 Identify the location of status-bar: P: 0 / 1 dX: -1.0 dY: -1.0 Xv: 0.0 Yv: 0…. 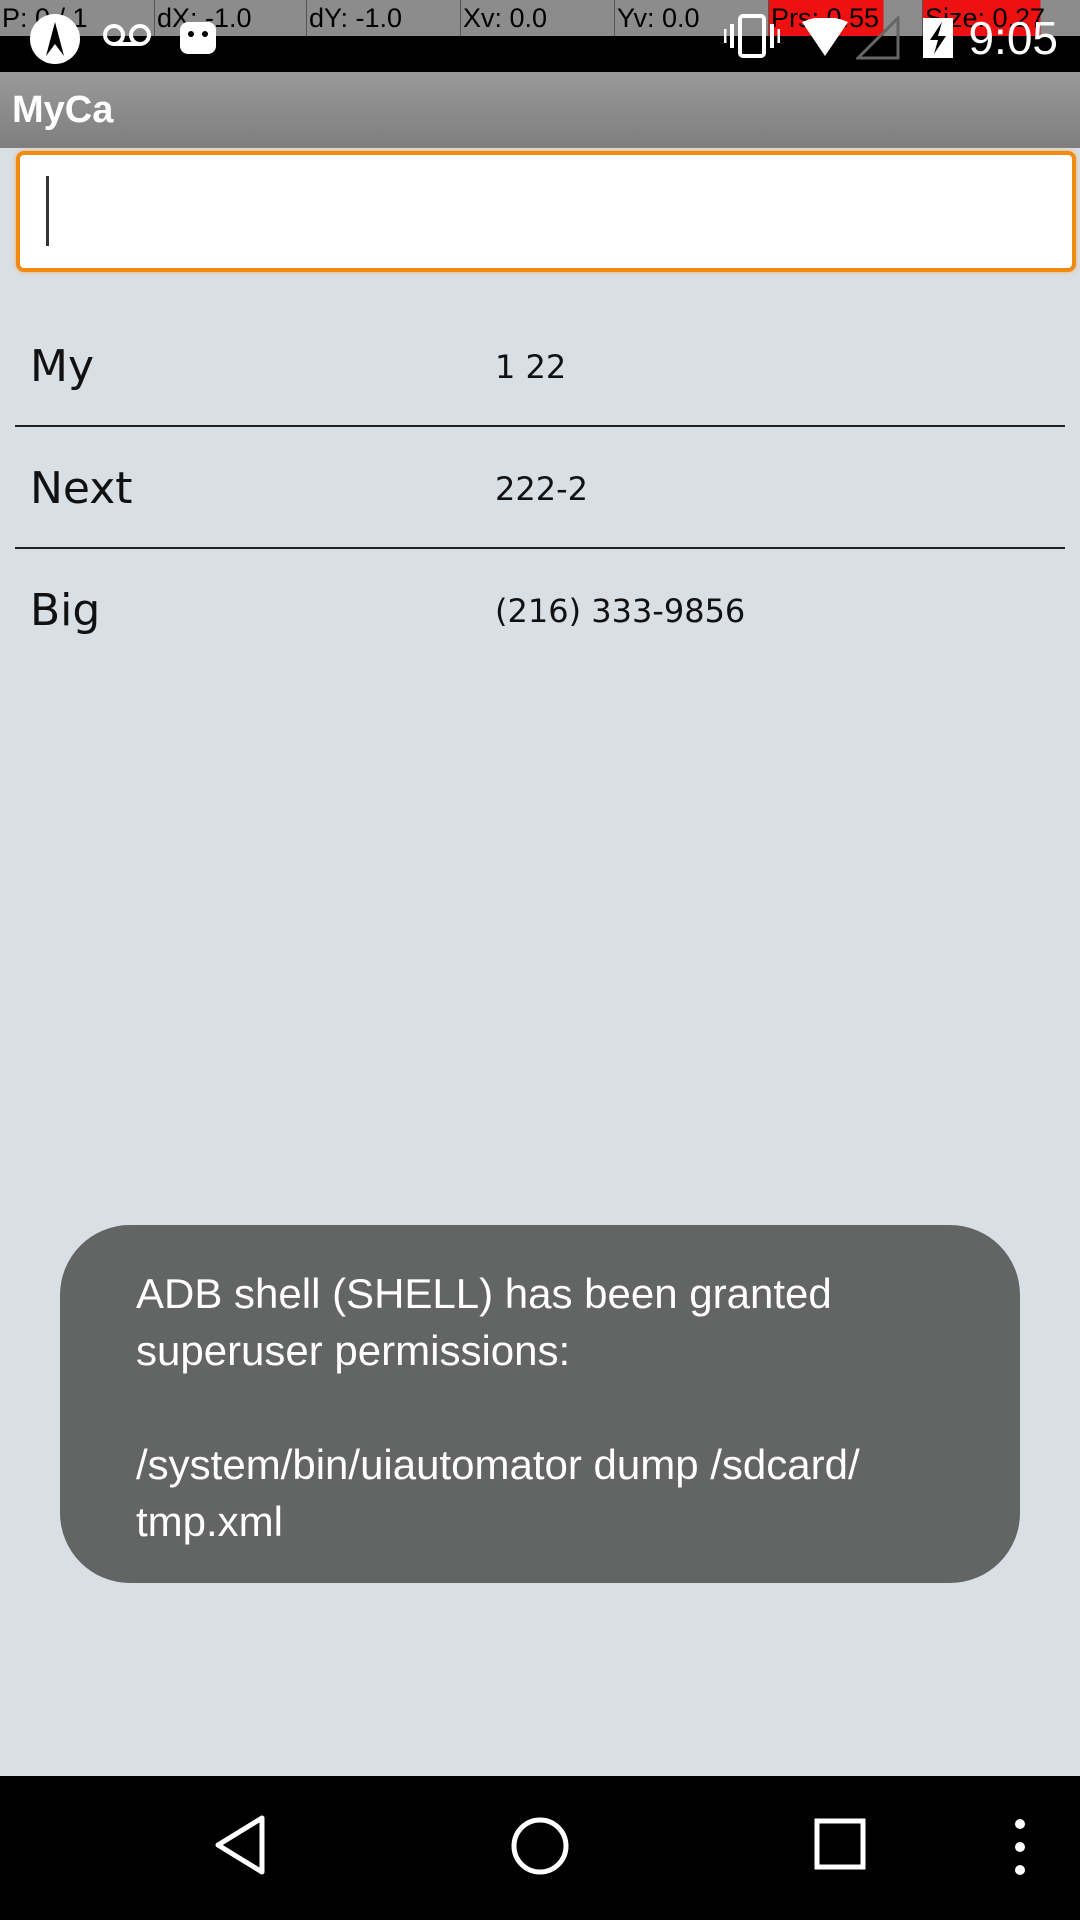
(540, 36).